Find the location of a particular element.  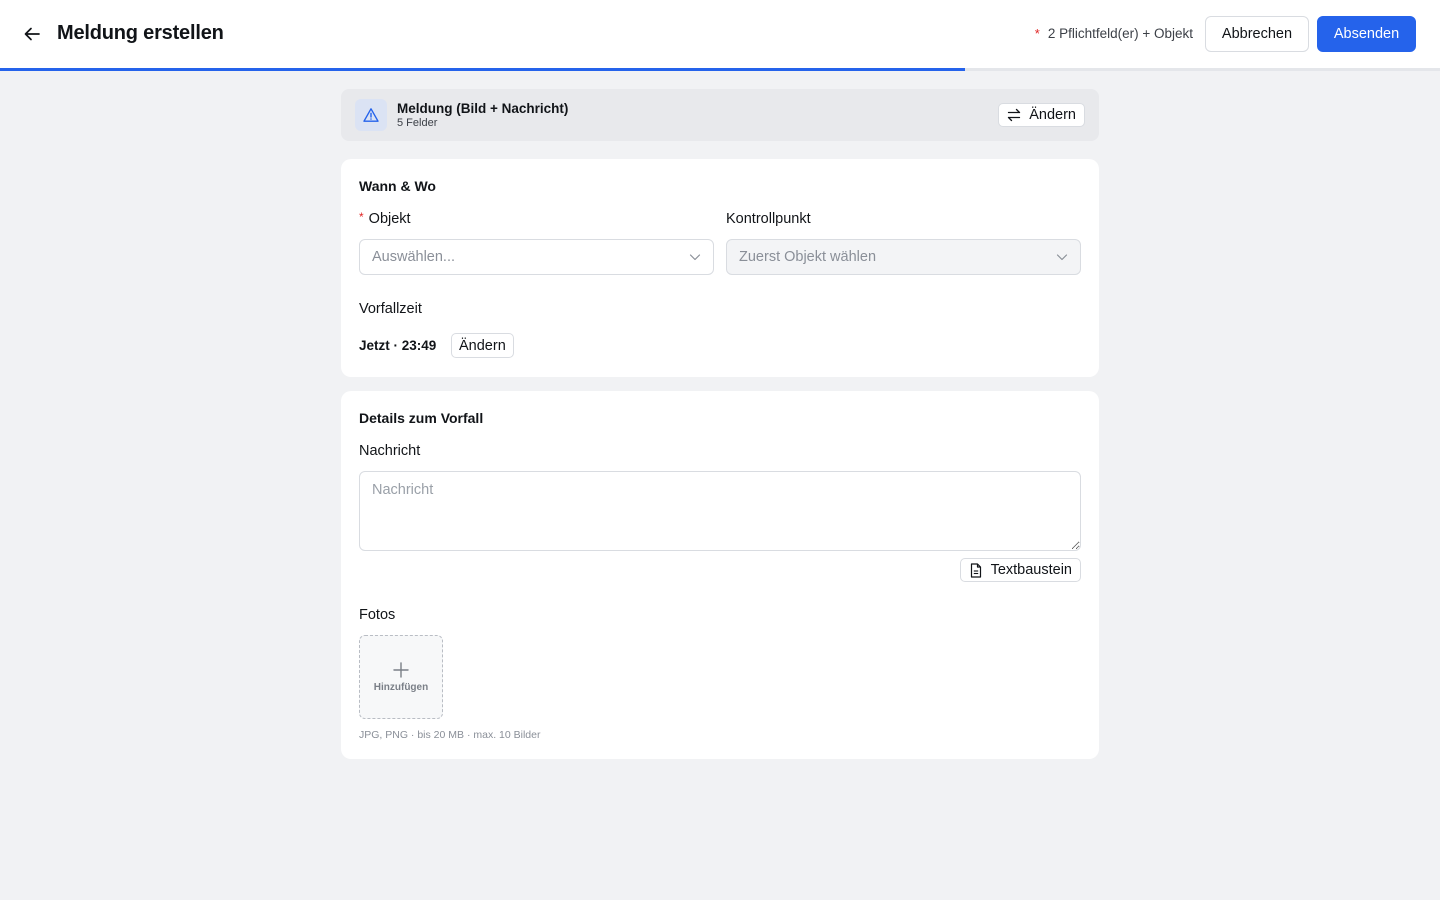

checkpoint-select-placeholder: Zuerst Objekt wählen is located at coordinates (808, 257).